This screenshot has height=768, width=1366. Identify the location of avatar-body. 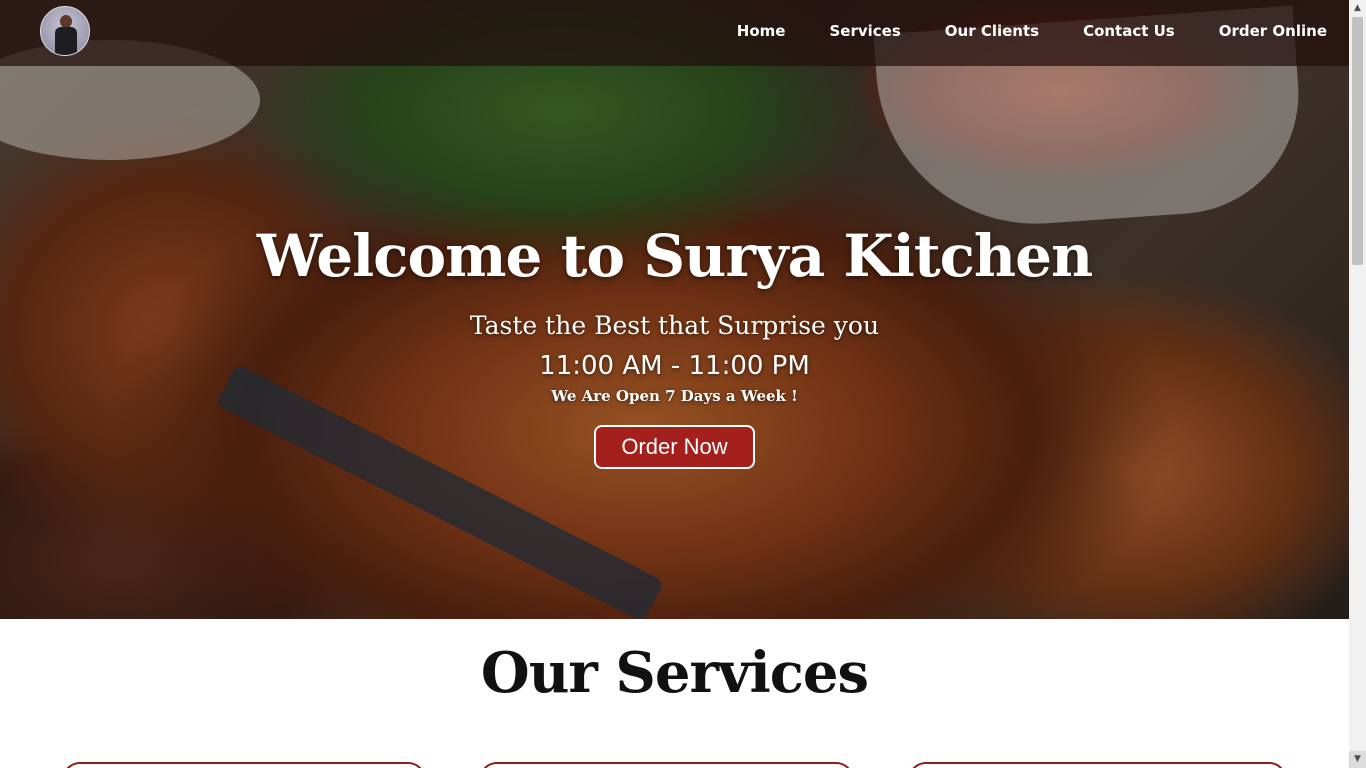
(66, 41).